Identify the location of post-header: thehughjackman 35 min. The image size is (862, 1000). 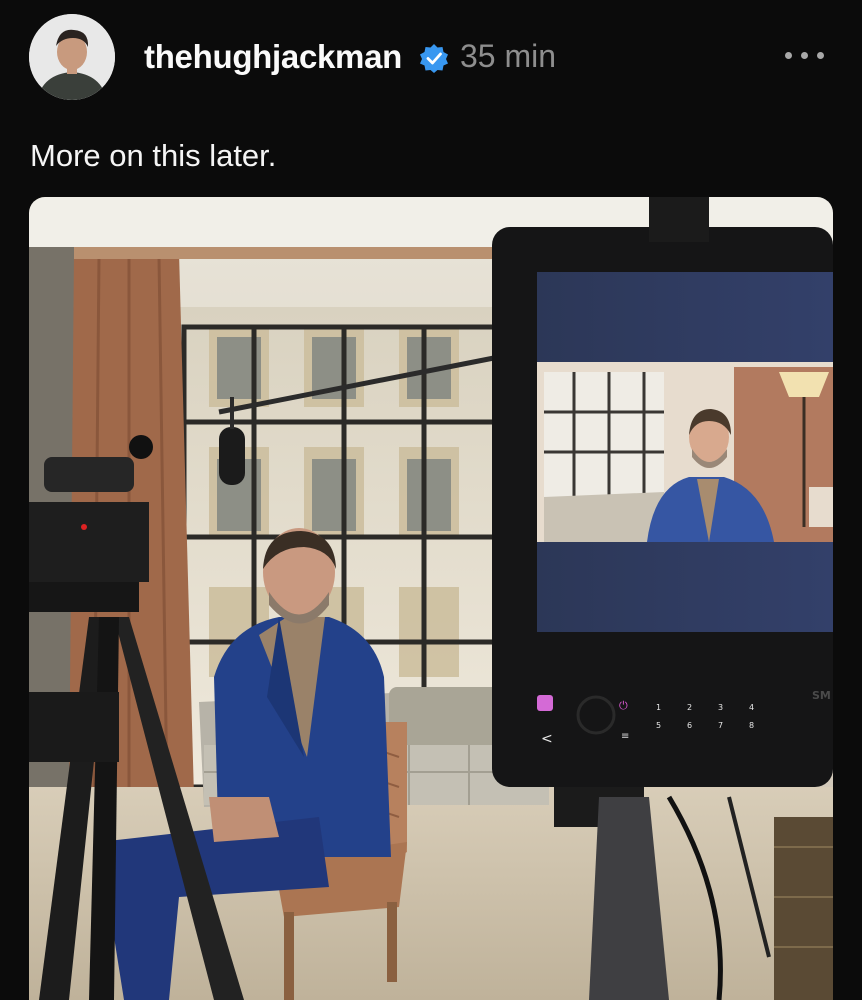
(431, 60).